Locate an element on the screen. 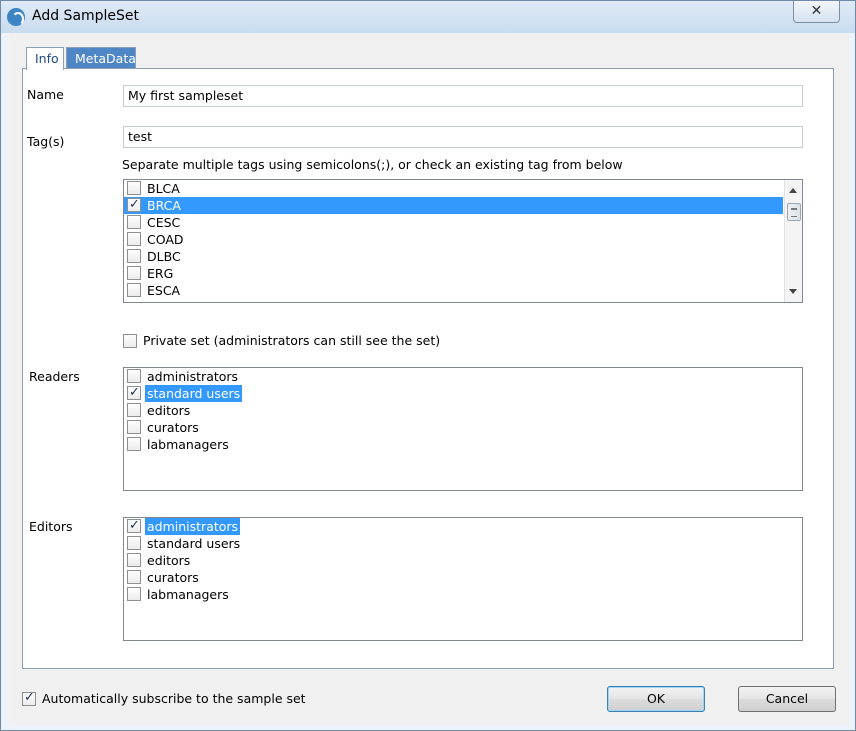 The height and width of the screenshot is (731, 856). list-item-label: ERG is located at coordinates (160, 273).